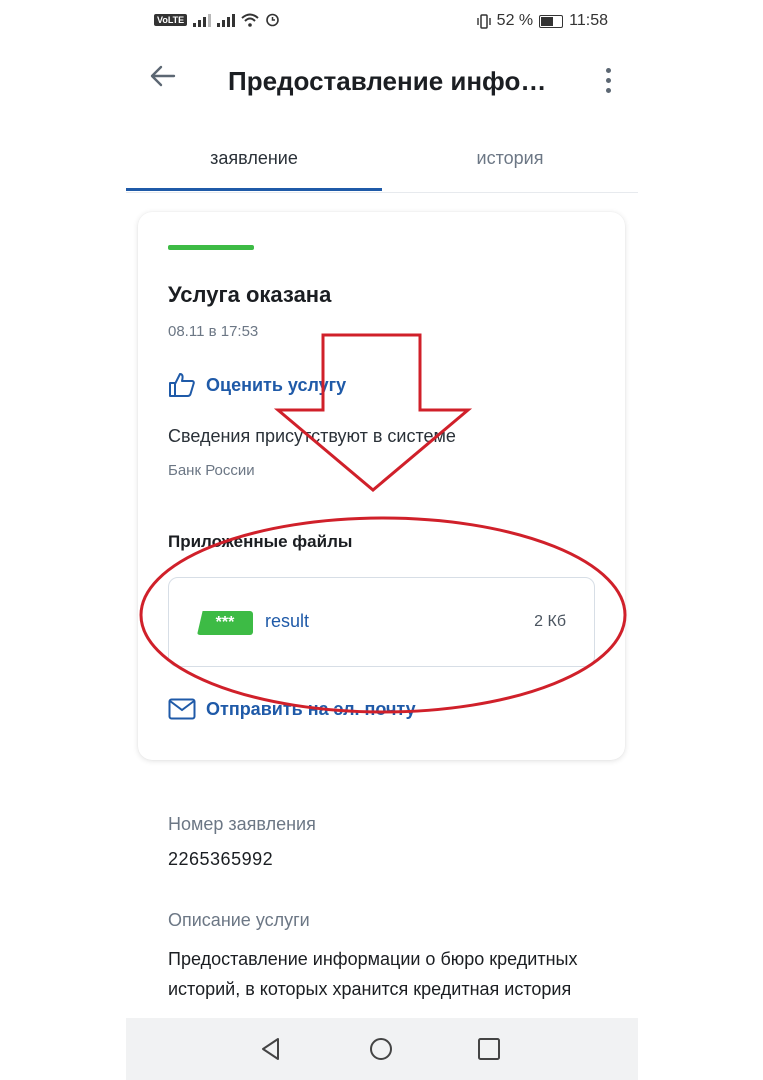 The image size is (763, 1080). I want to click on system-nav-bar, so click(382, 1049).